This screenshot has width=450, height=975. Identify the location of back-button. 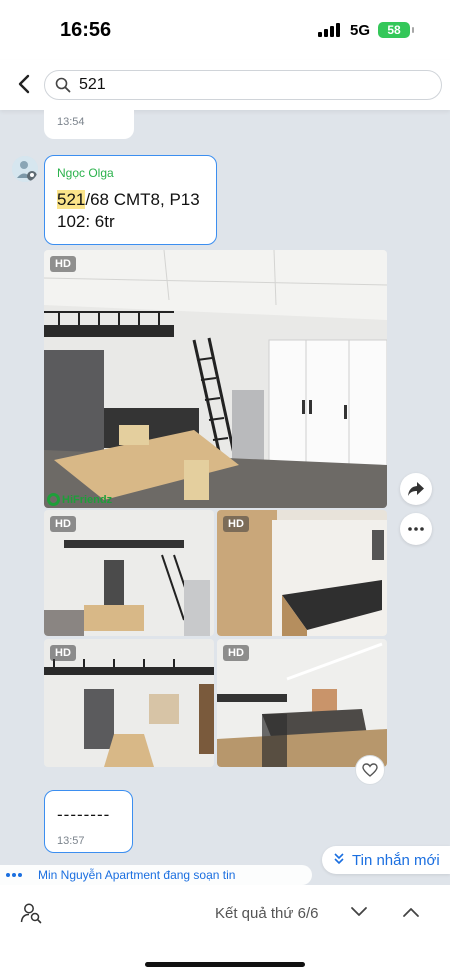
(24, 84).